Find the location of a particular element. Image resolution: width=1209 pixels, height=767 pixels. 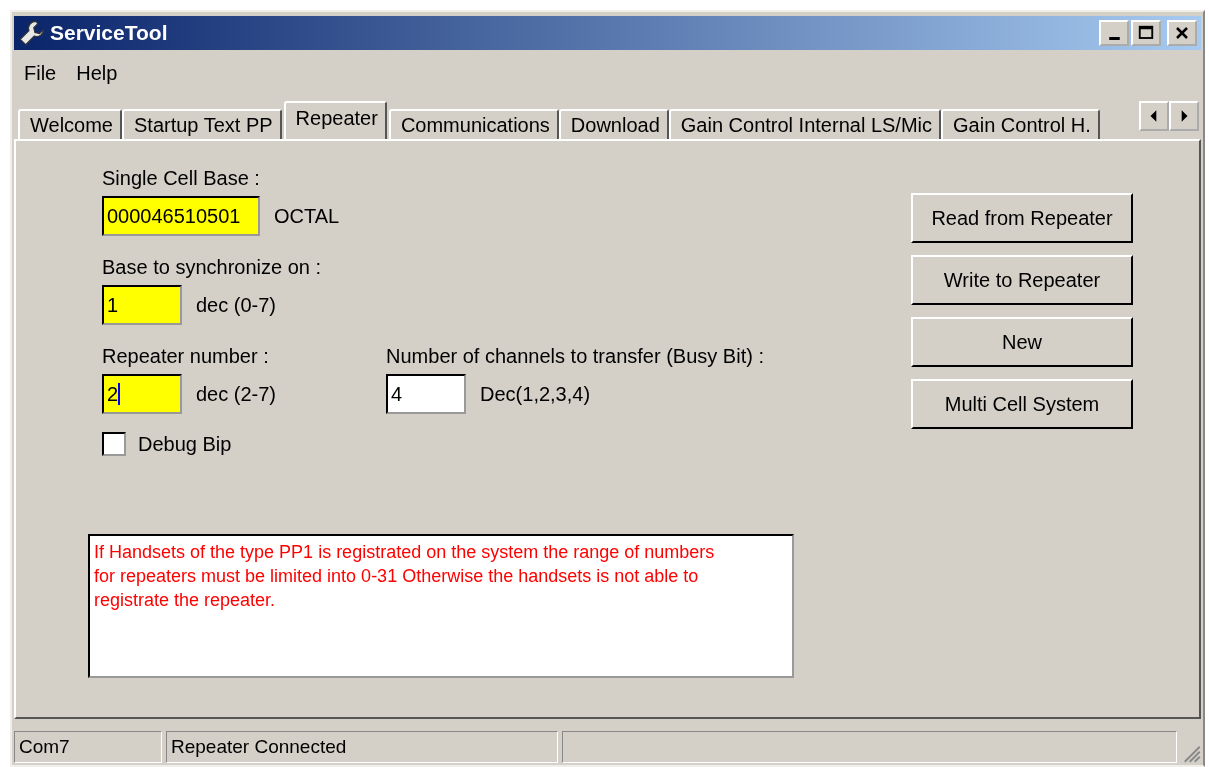

maximize-button is located at coordinates (1146, 33).